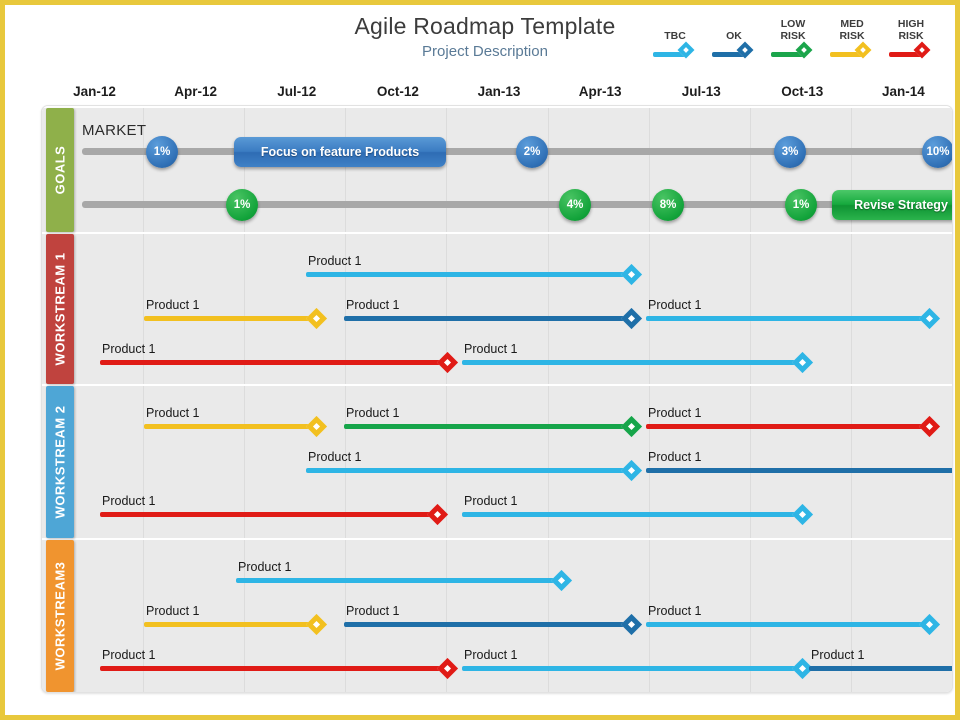 This screenshot has height=720, width=960. What do you see at coordinates (668, 205) in the screenshot?
I see `goal-milestone-node: 8%` at bounding box center [668, 205].